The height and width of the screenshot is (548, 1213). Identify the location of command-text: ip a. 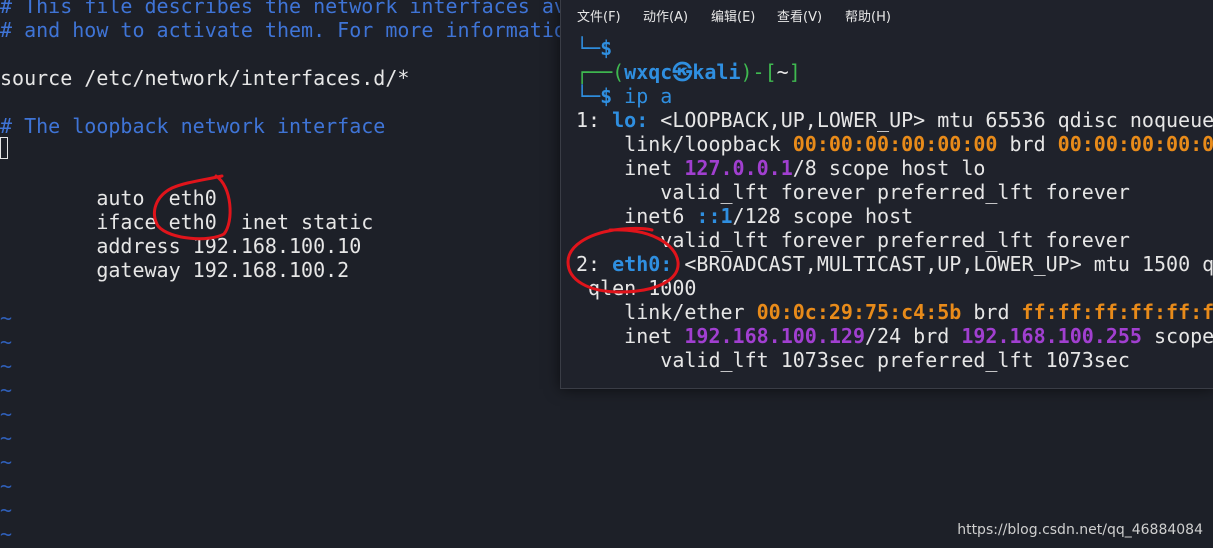
(642, 96).